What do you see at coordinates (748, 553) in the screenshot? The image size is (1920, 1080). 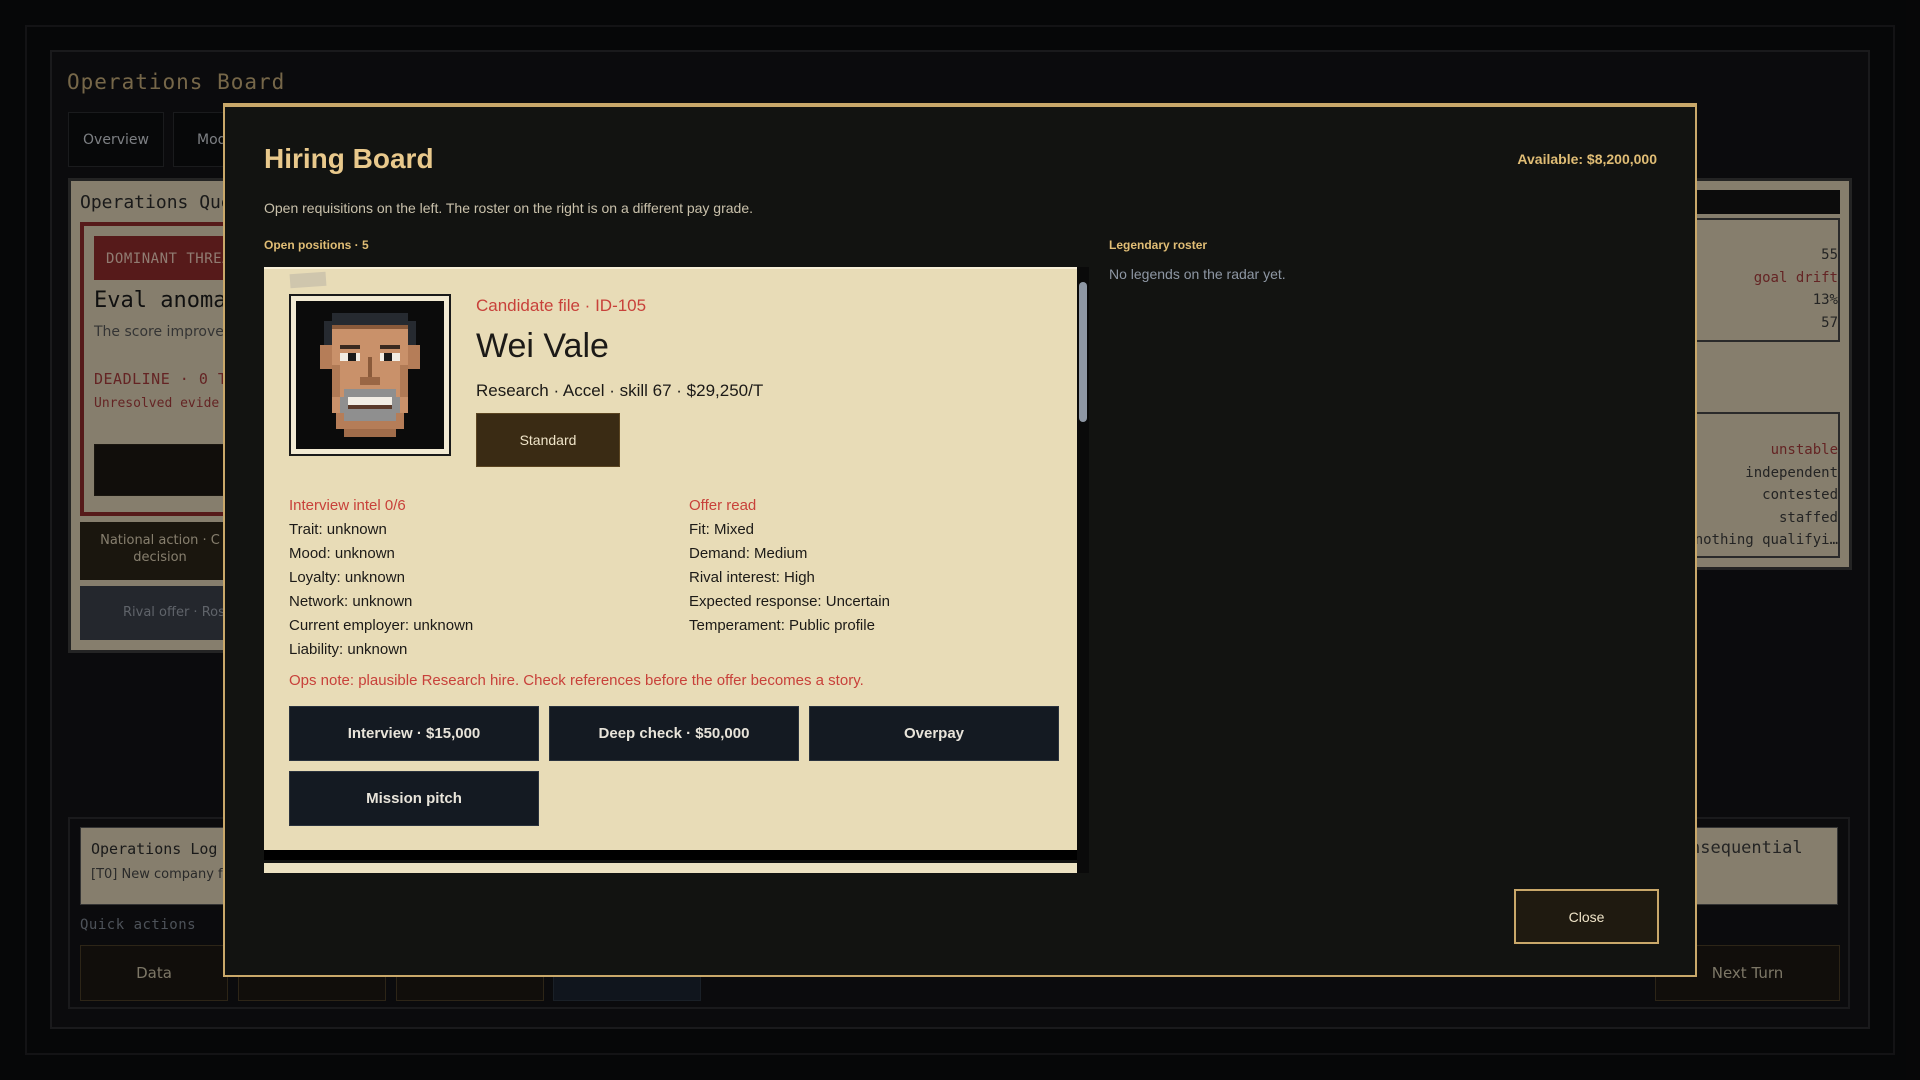 I see `offer-demand: Demand: Medium` at bounding box center [748, 553].